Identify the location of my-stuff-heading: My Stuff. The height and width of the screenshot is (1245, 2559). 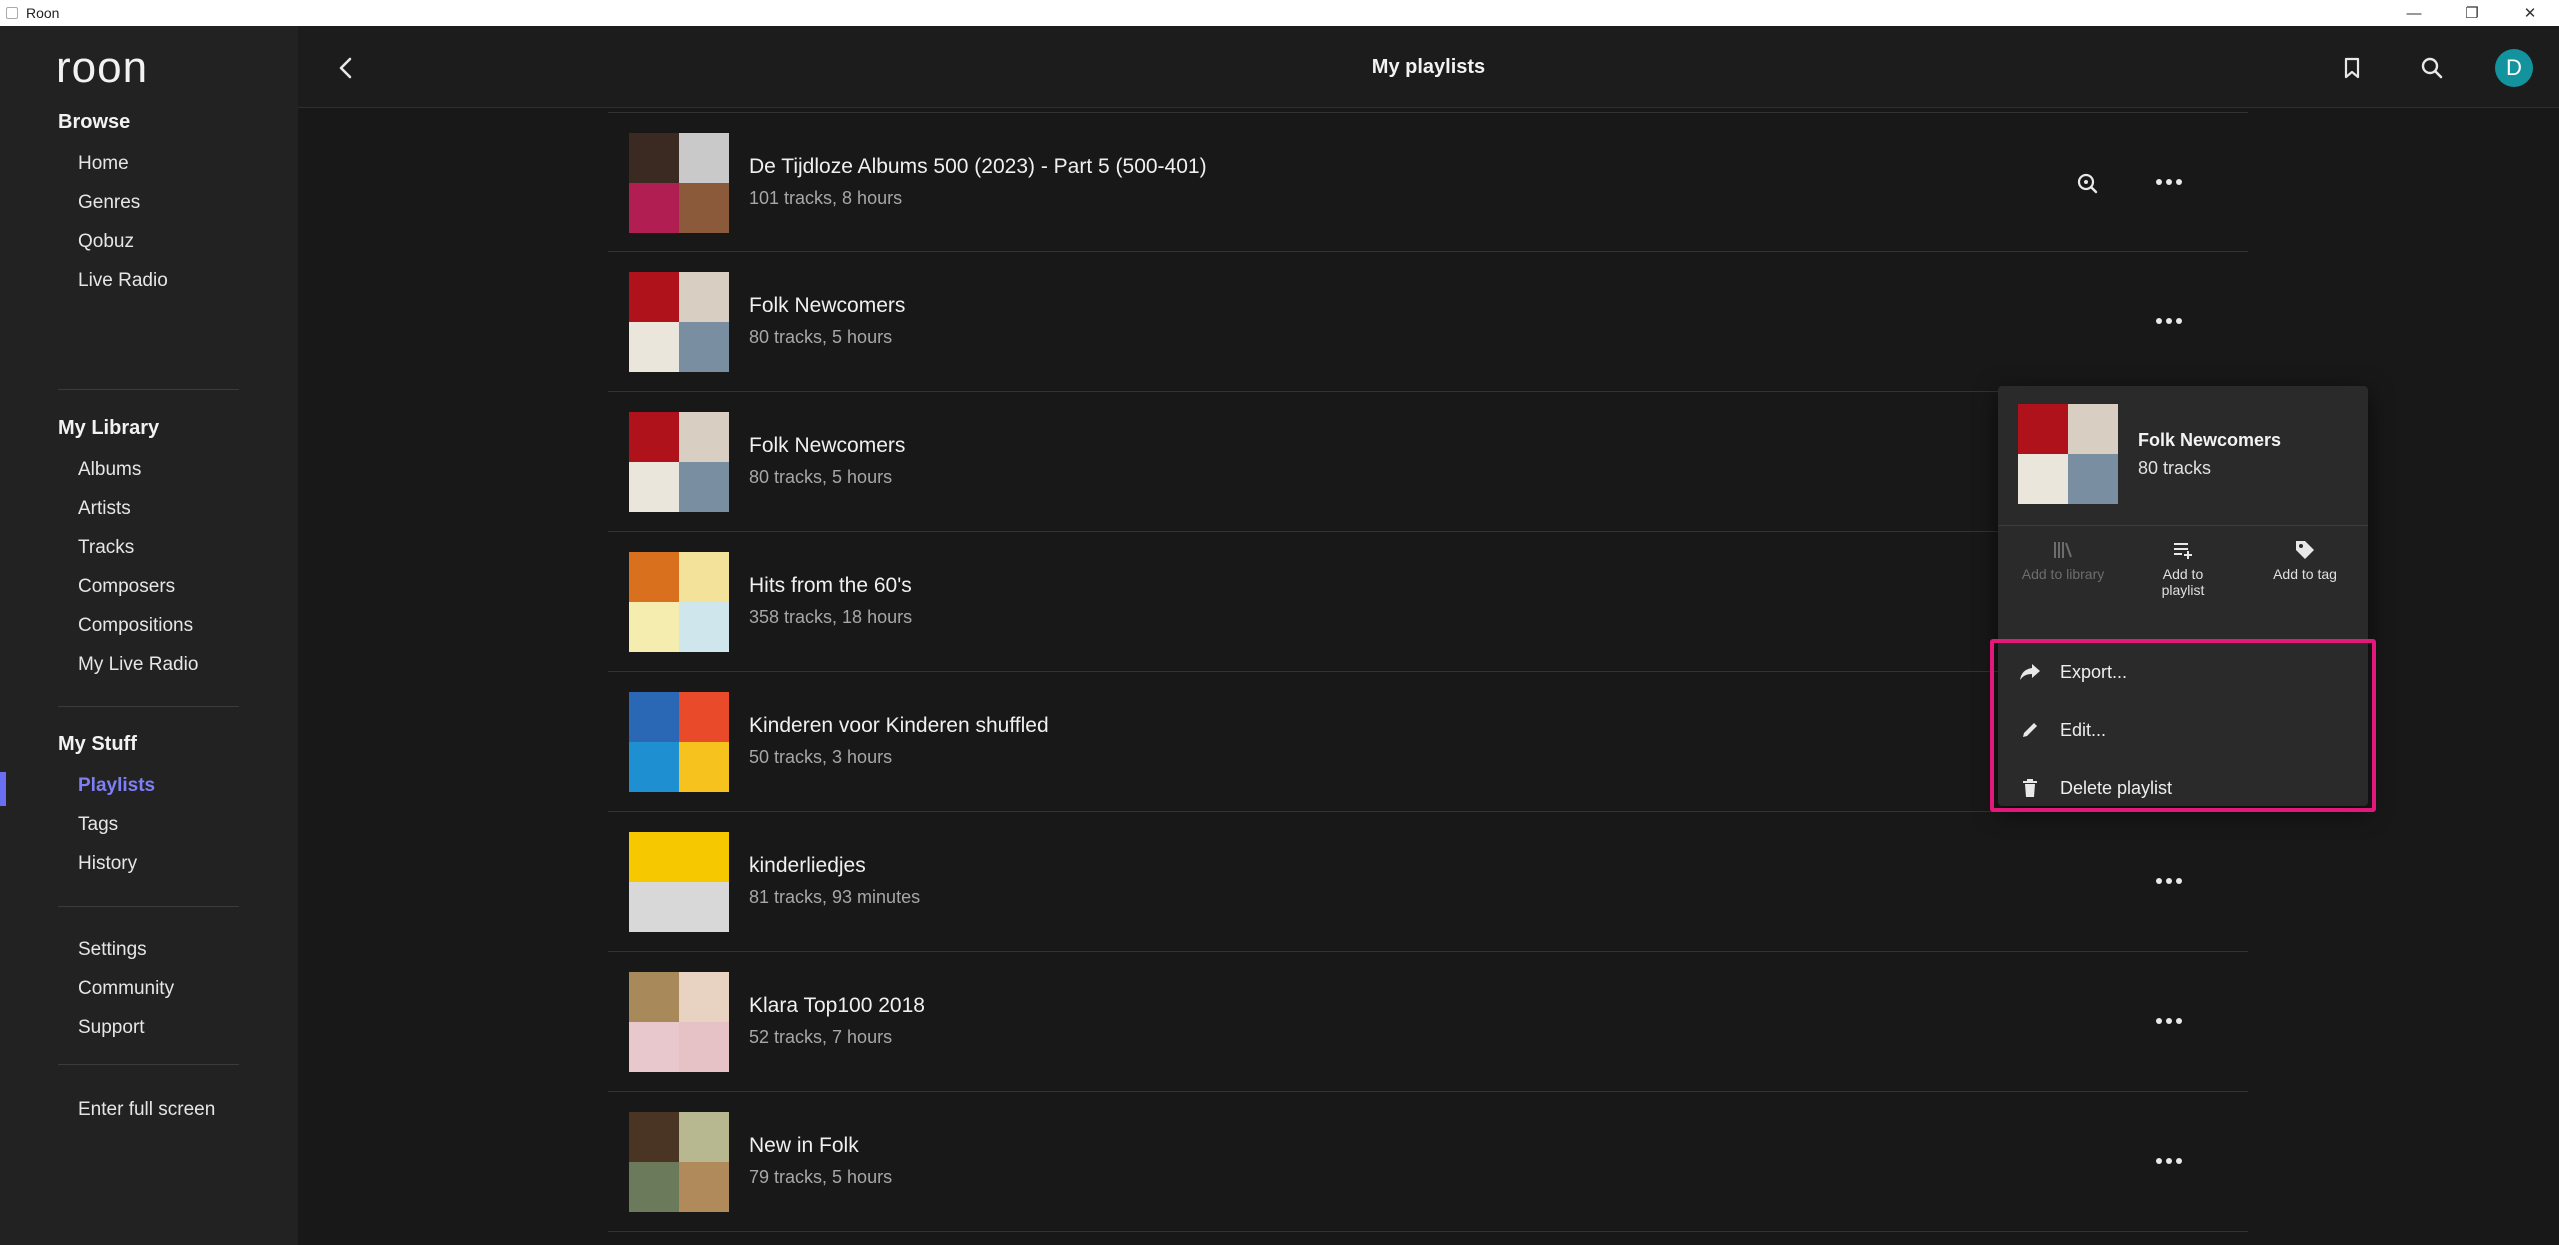
(97, 744).